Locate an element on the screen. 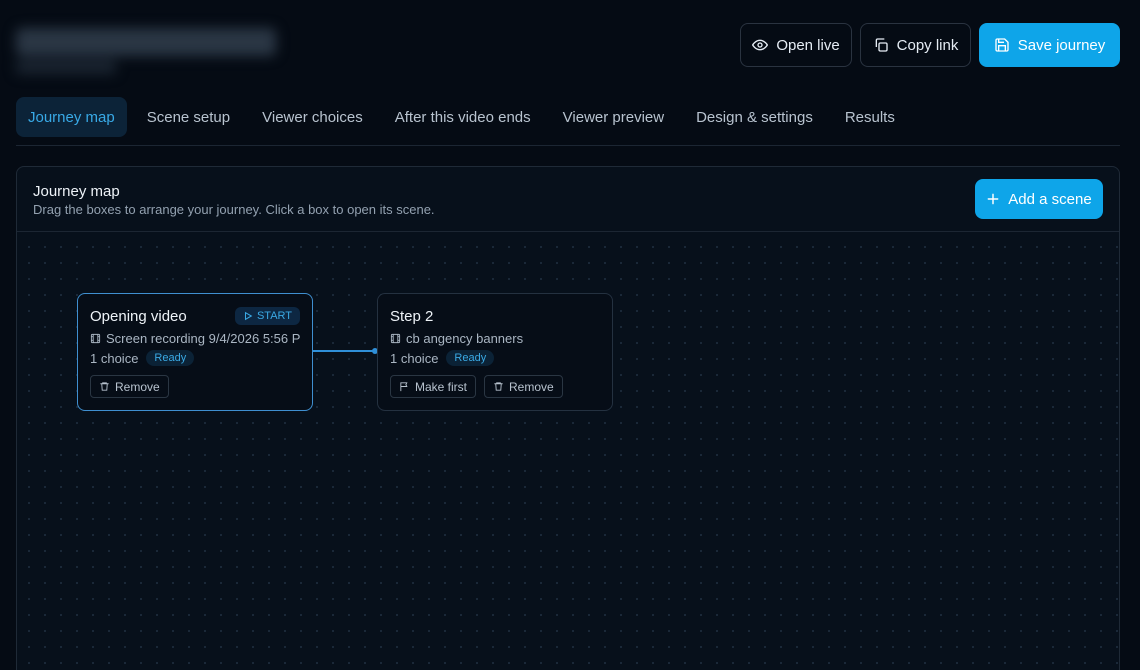 Image resolution: width=1140 pixels, height=670 pixels. tab-after-video-ends: After this video ends is located at coordinates (463, 117).